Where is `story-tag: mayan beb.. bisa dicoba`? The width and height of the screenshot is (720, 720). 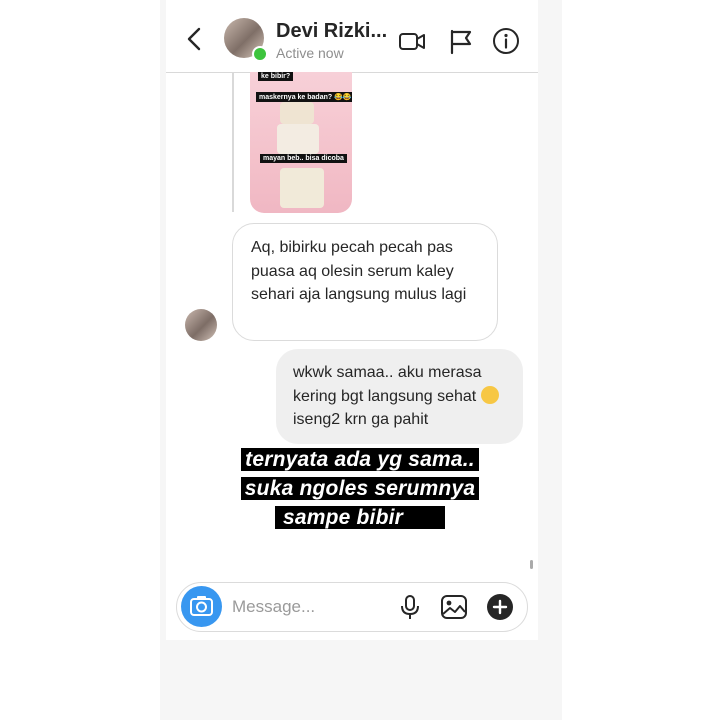 story-tag: mayan beb.. bisa dicoba is located at coordinates (303, 158).